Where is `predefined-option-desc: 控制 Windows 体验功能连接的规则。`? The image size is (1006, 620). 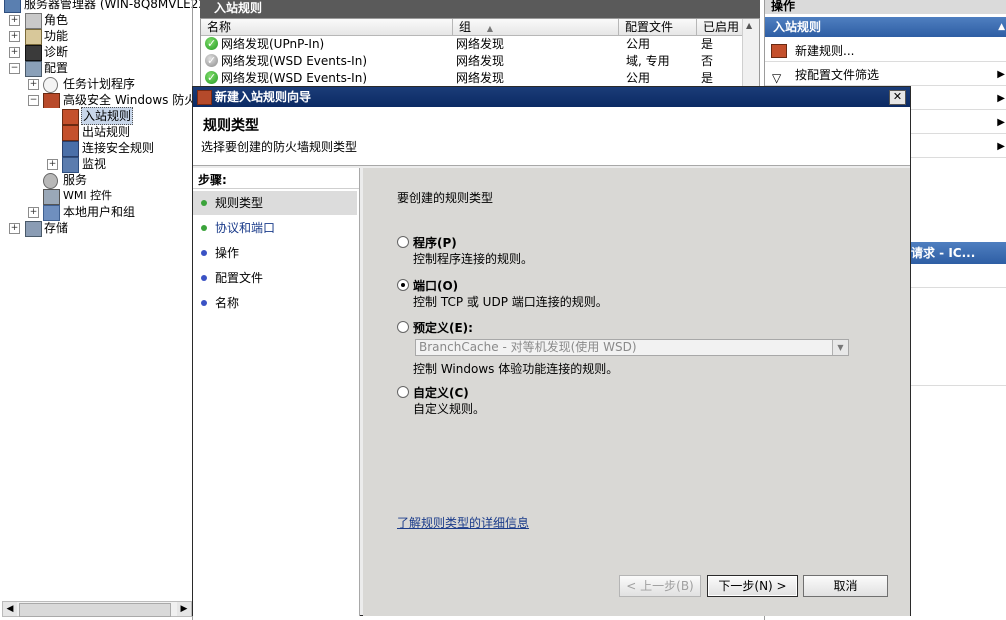 predefined-option-desc: 控制 Windows 体验功能连接的规则。 is located at coordinates (516, 369).